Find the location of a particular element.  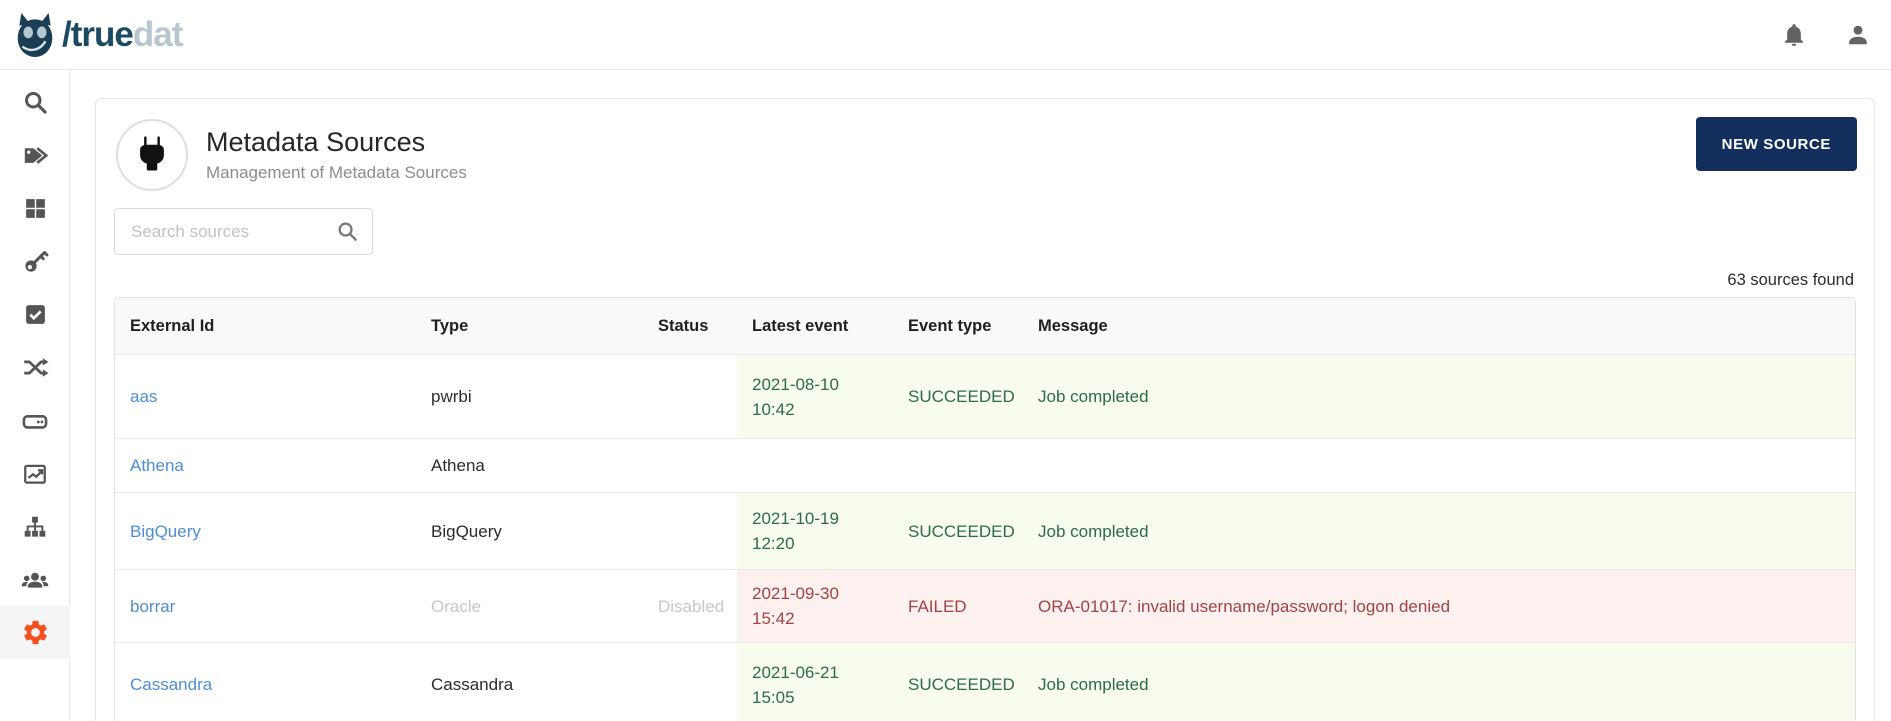

column-header-type: Type is located at coordinates (529, 326).